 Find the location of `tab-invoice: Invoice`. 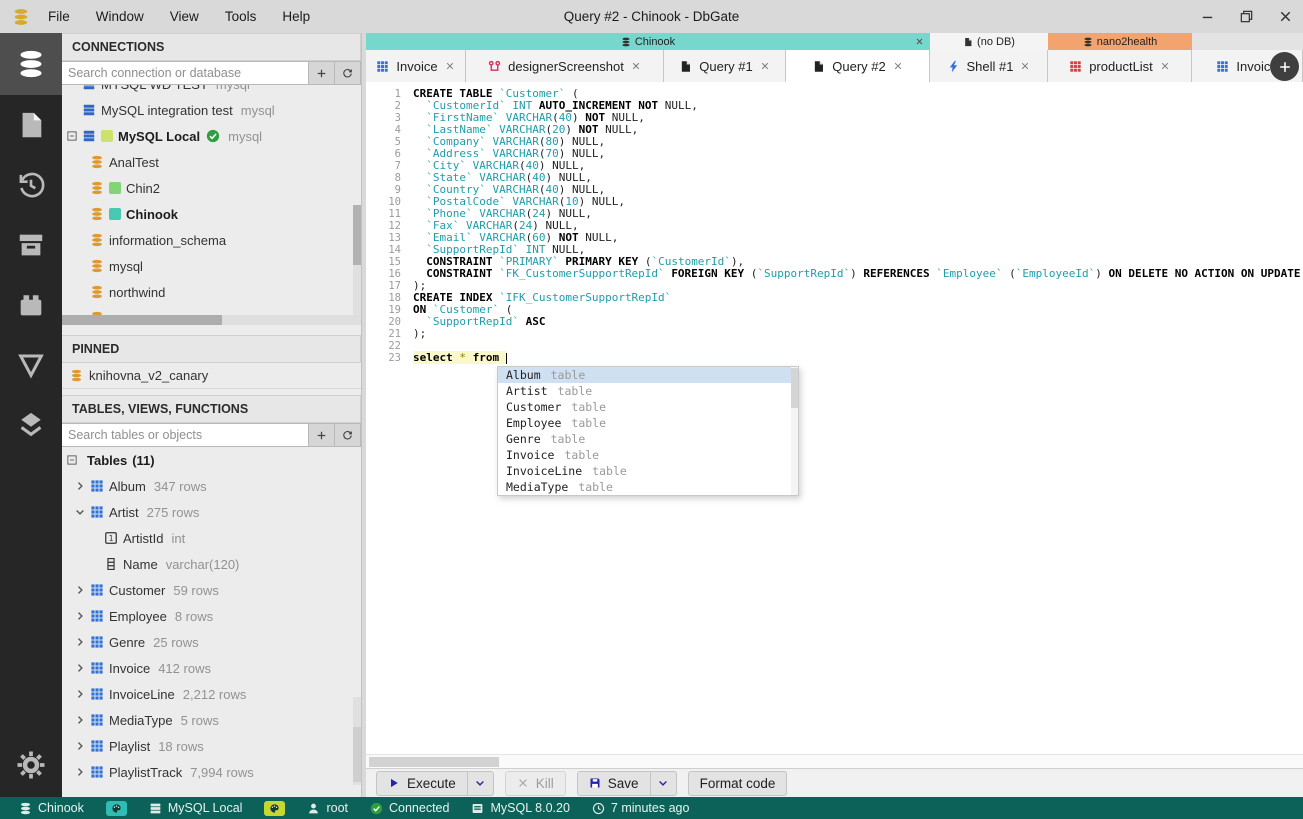

tab-invoice: Invoice is located at coordinates (416, 66).